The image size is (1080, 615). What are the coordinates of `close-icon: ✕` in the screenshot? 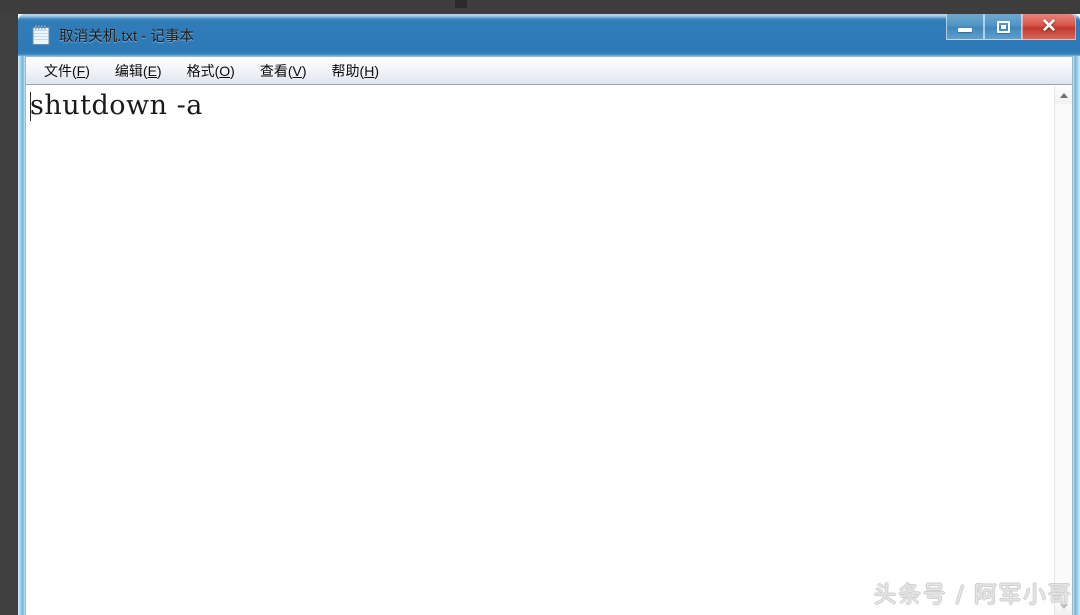 It's located at (1049, 26).